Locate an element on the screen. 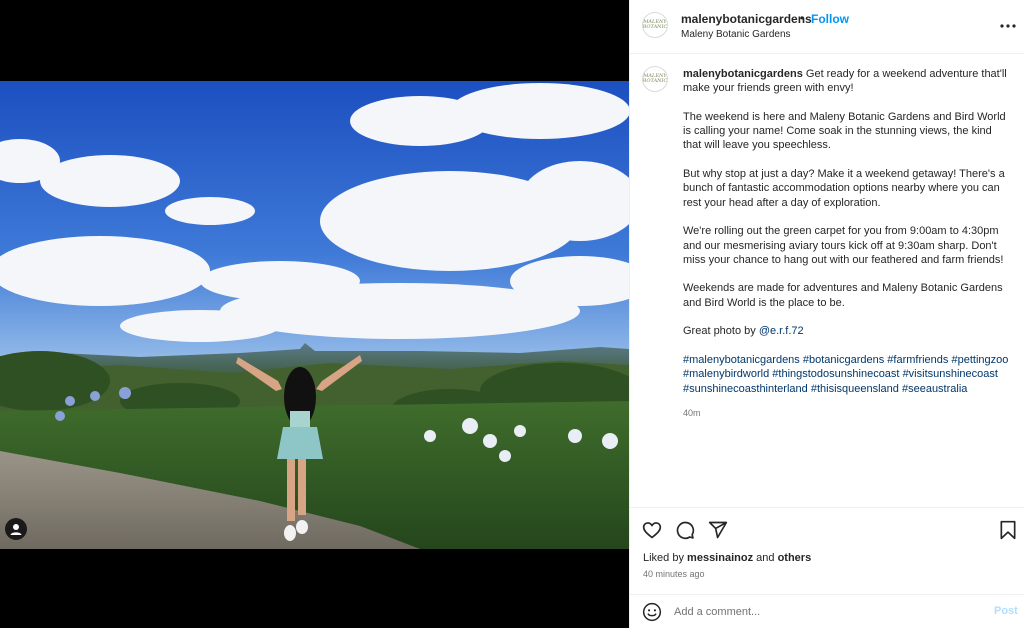 The image size is (1024, 628). hashtag: #thingstodosunshinecoast is located at coordinates (835, 374).